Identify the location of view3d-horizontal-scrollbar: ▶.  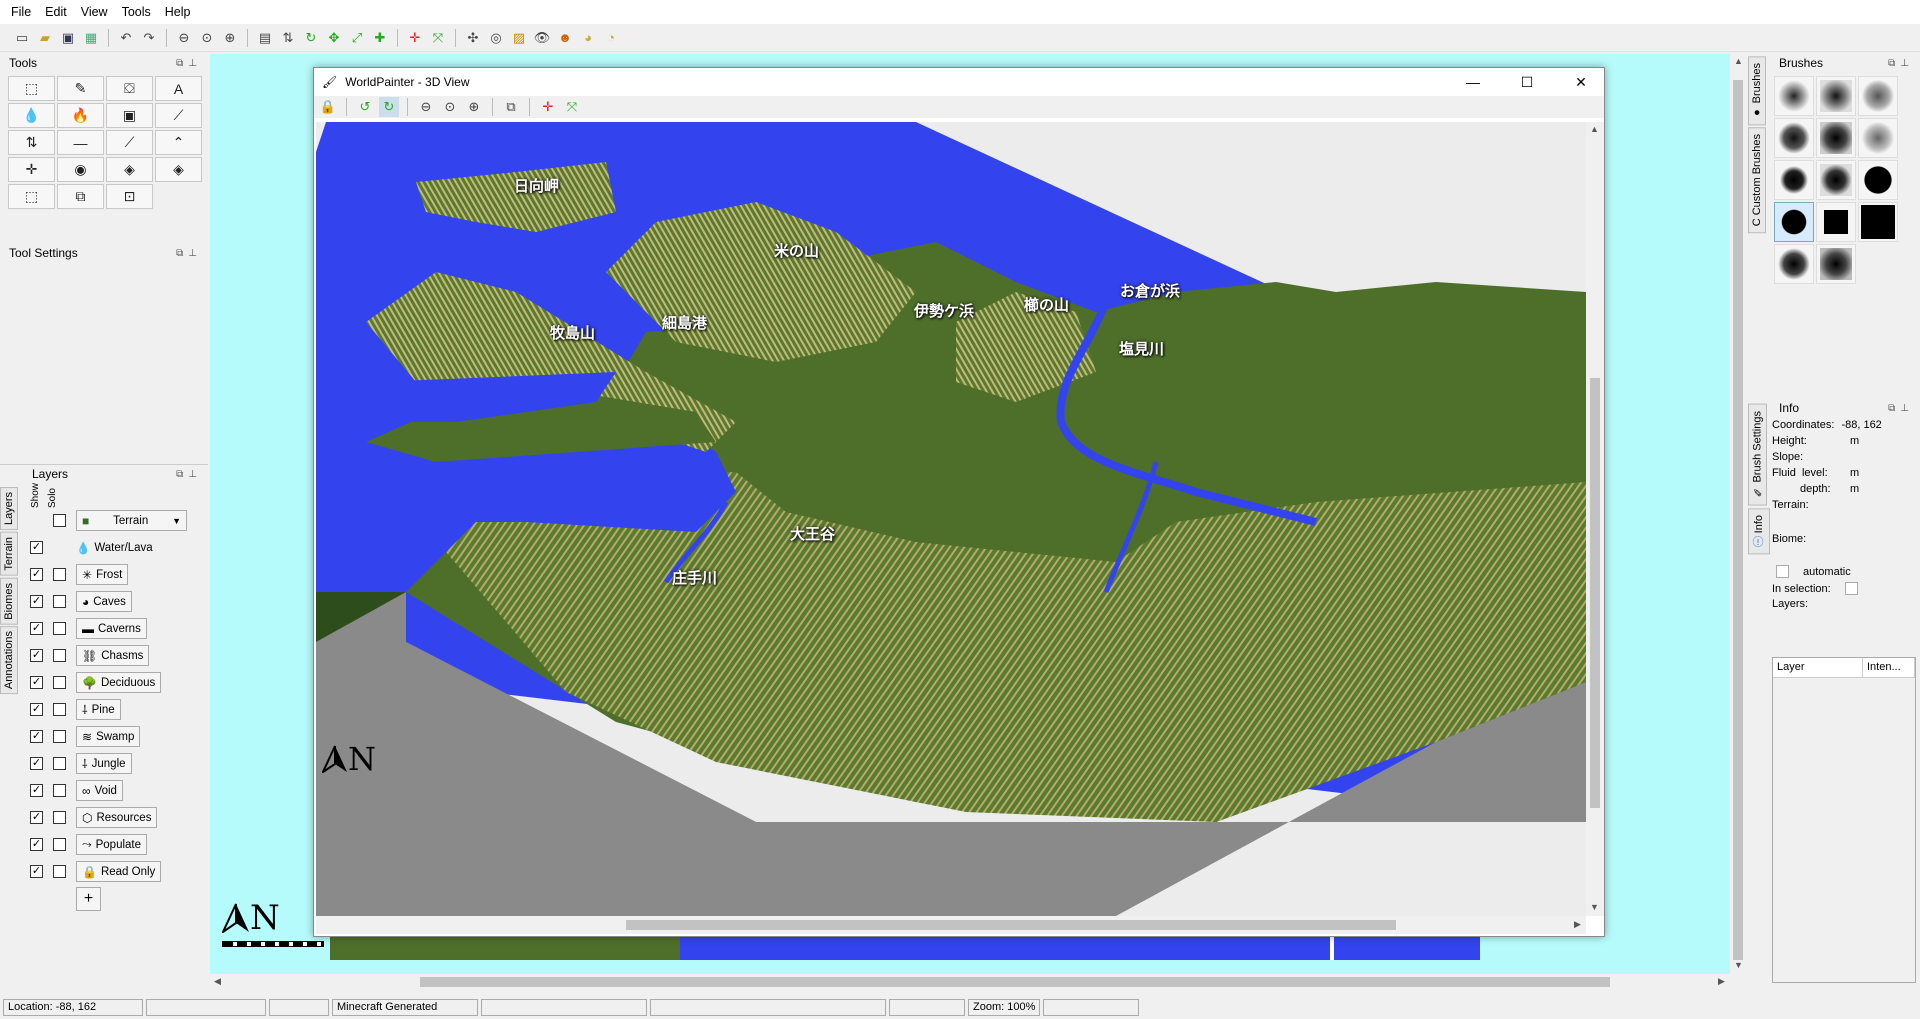
(951, 925).